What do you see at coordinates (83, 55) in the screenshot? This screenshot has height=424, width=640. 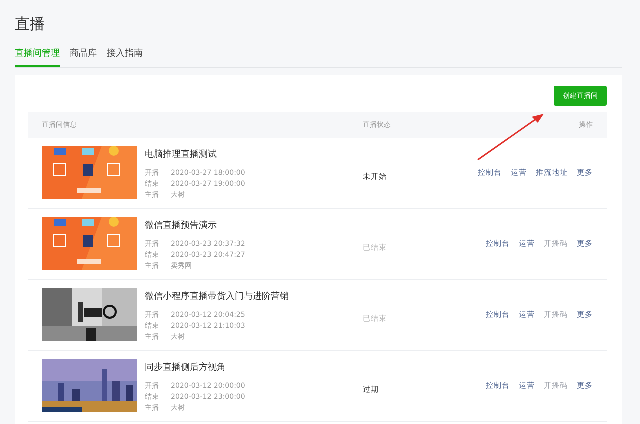 I see `tab: 商品库` at bounding box center [83, 55].